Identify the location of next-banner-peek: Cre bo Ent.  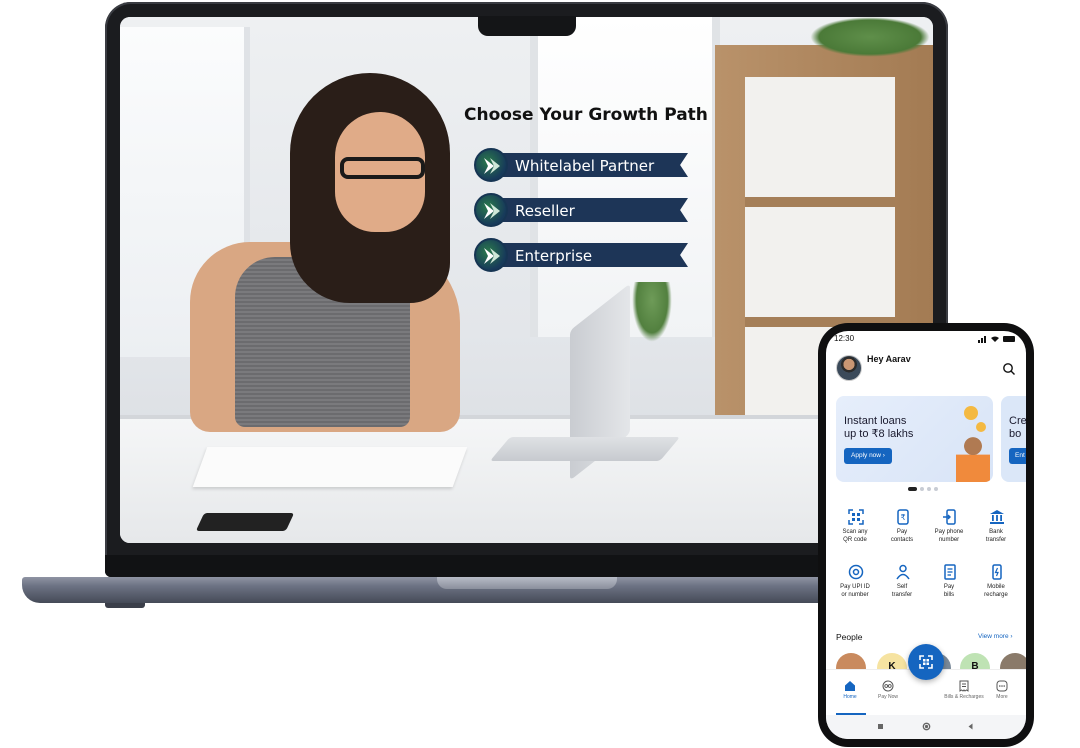
(1013, 439).